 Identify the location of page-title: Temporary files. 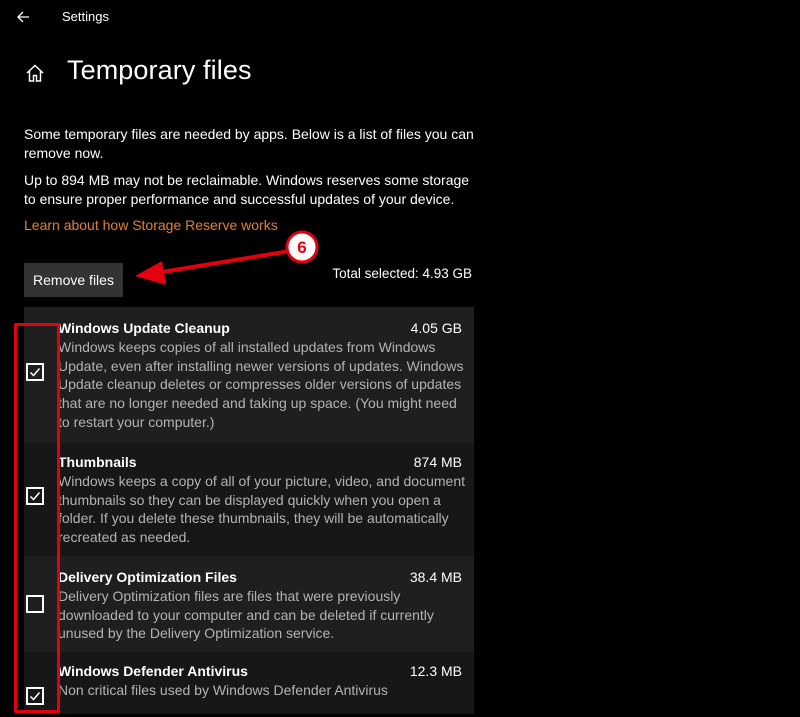
(159, 70).